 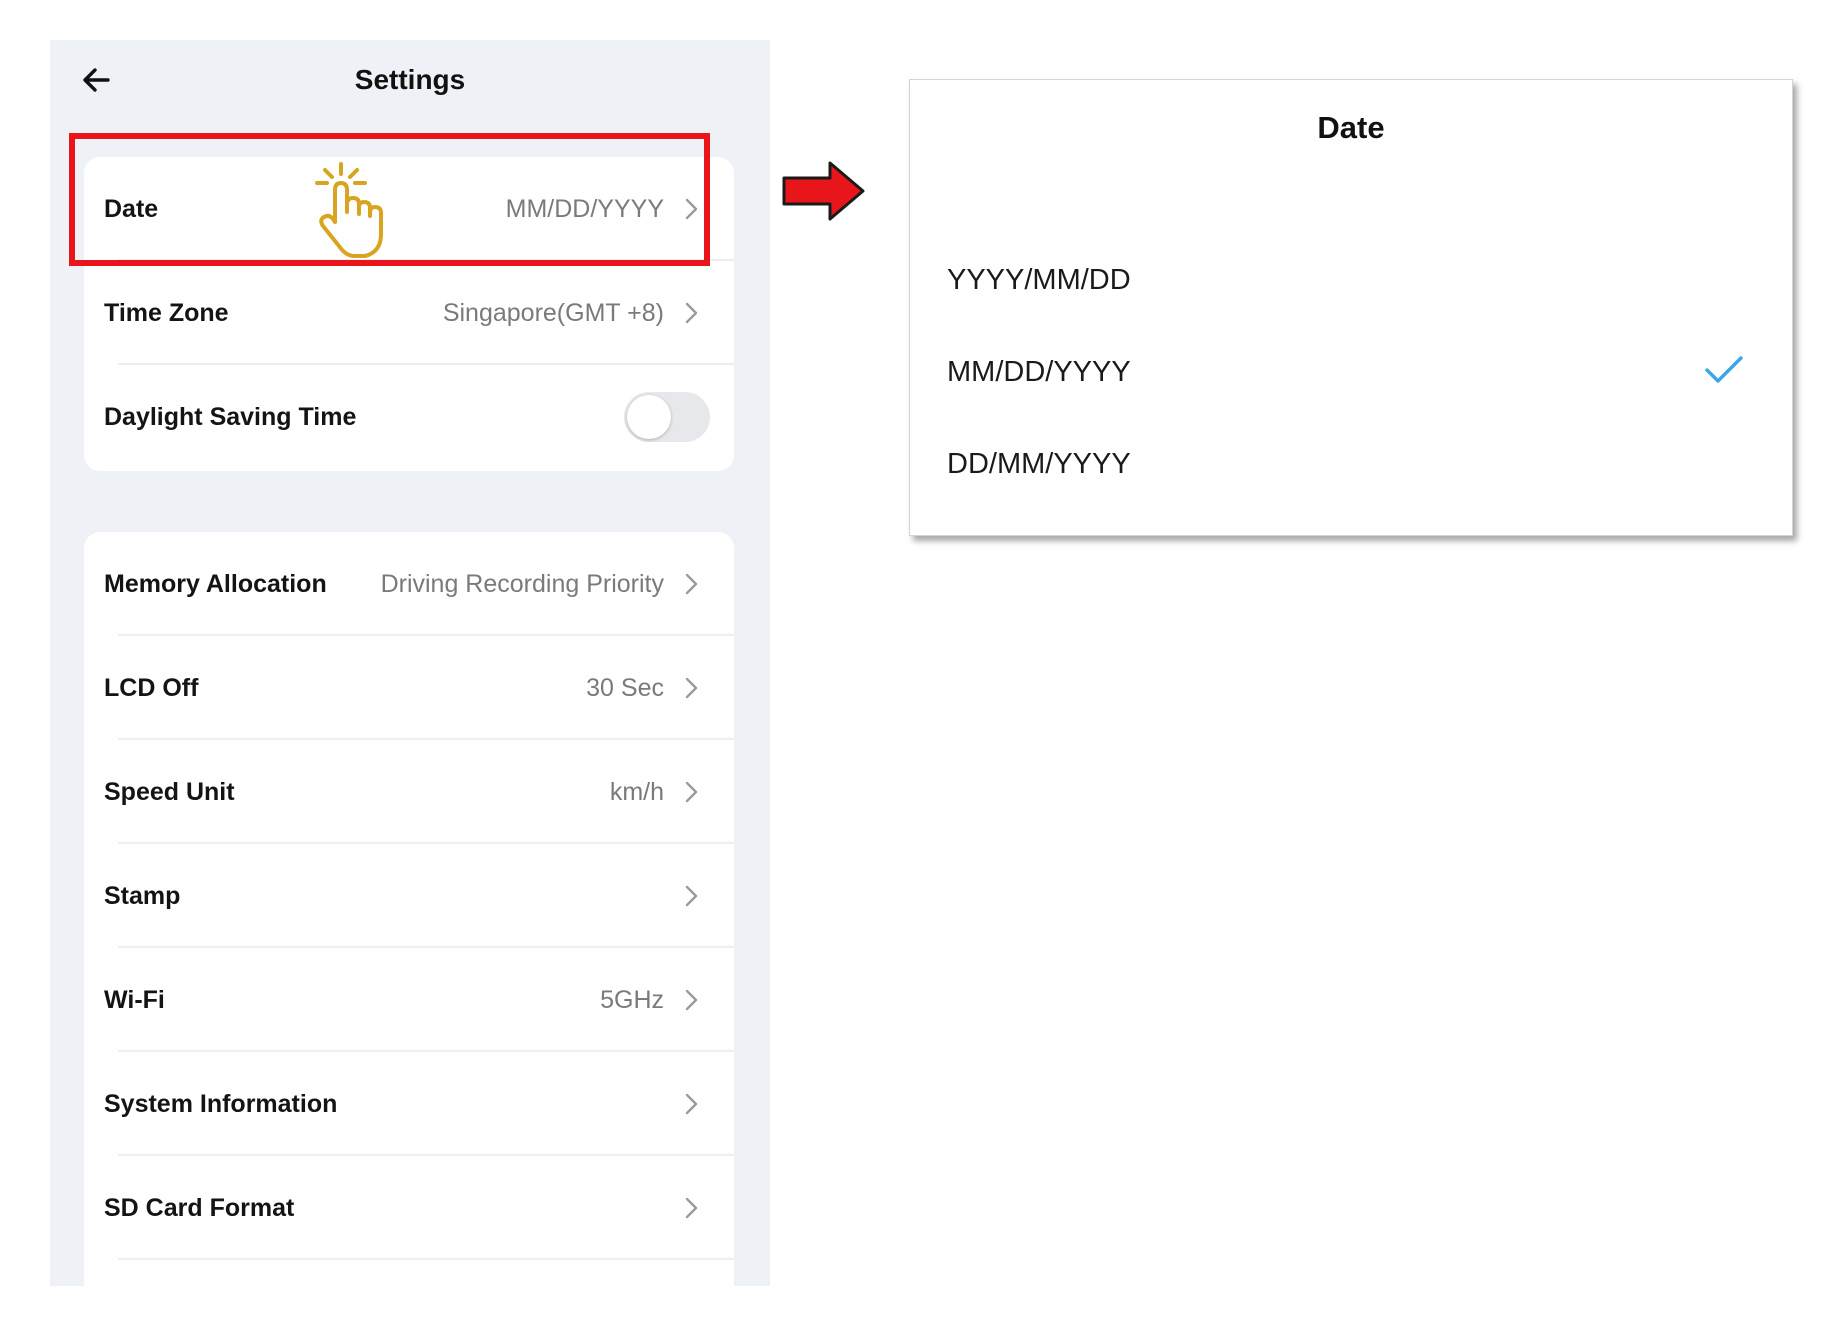 What do you see at coordinates (409, 417) in the screenshot?
I see `settings-row-daylight-saving: Daylight Saving Time` at bounding box center [409, 417].